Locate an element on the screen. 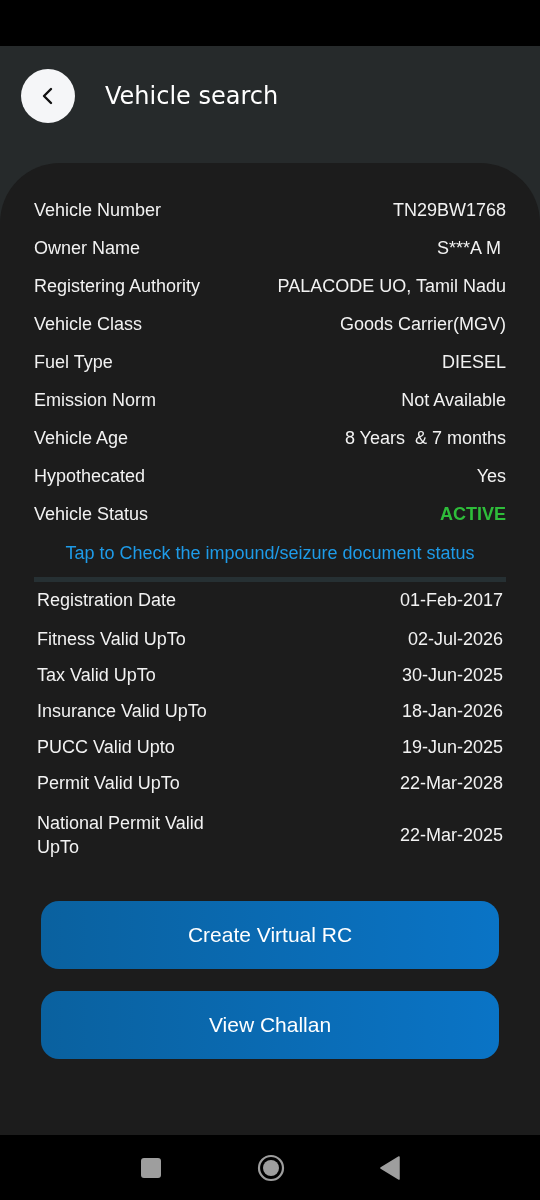 Image resolution: width=540 pixels, height=1200 pixels. field-label: Vehicle Class is located at coordinates (88, 324).